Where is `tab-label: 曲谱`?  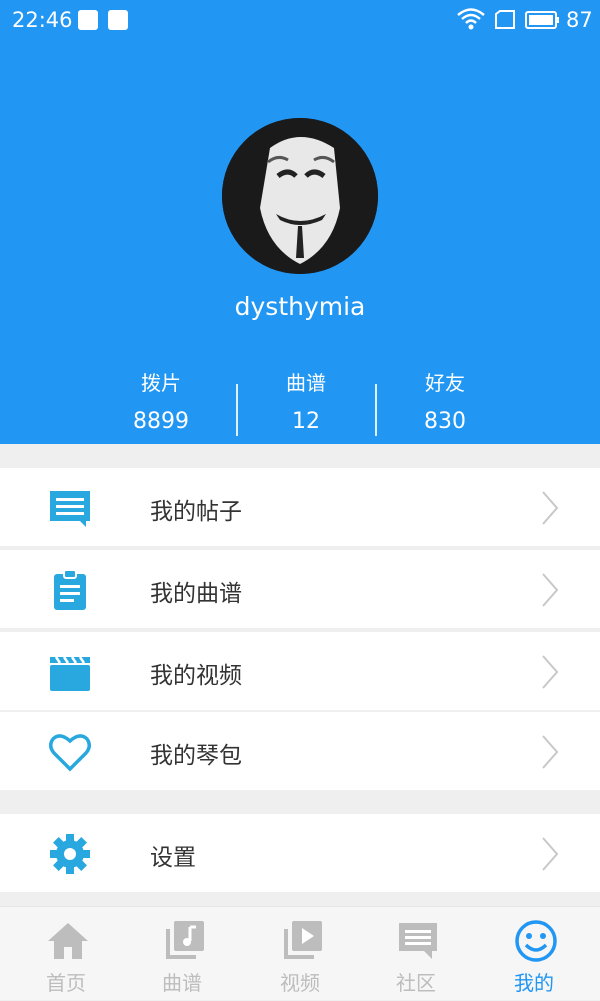
tab-label: 曲谱 is located at coordinates (182, 983).